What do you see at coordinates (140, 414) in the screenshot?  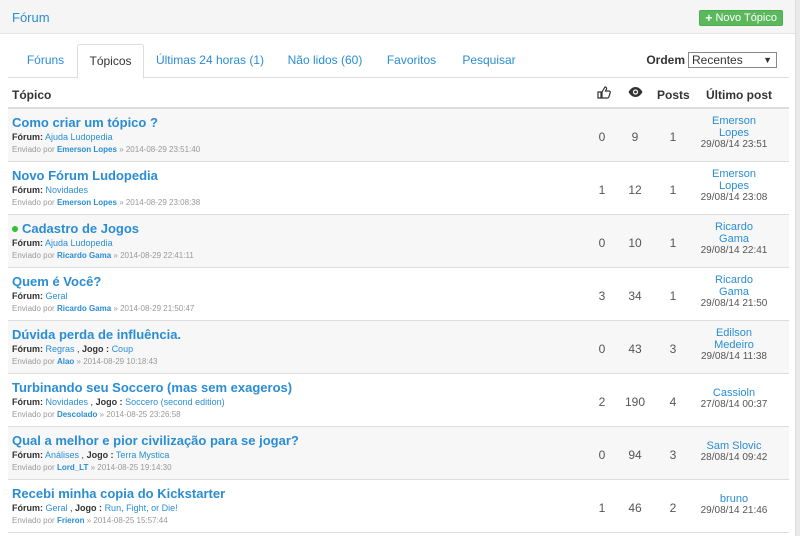 I see `sent-date: » 2014-08-25 23:26:58` at bounding box center [140, 414].